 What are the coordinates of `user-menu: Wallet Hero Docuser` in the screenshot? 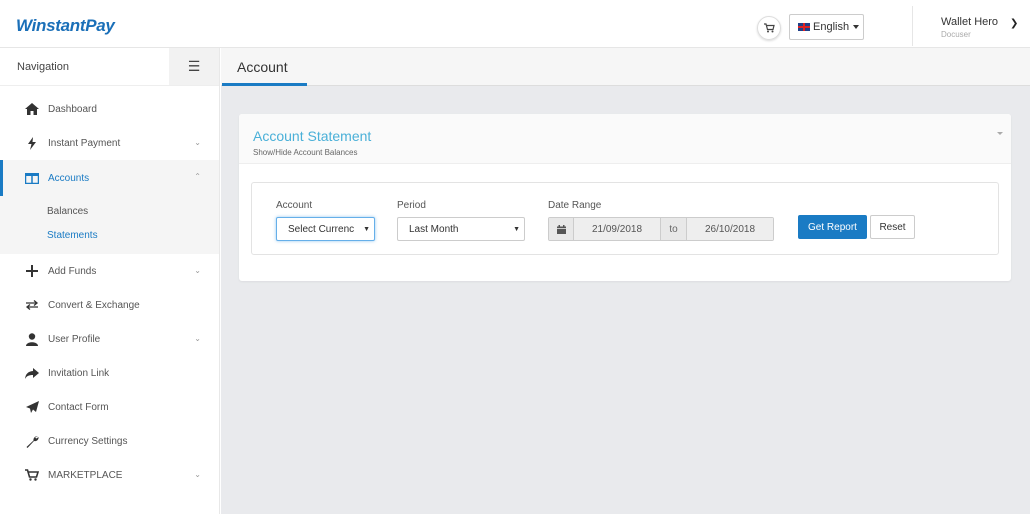 It's located at (971, 27).